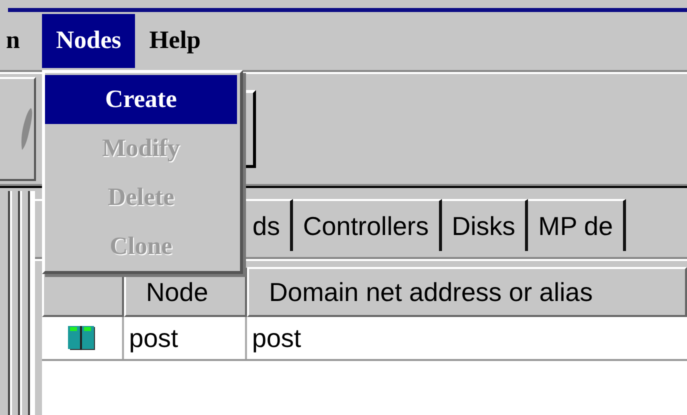  I want to click on server-icon, so click(82, 338).